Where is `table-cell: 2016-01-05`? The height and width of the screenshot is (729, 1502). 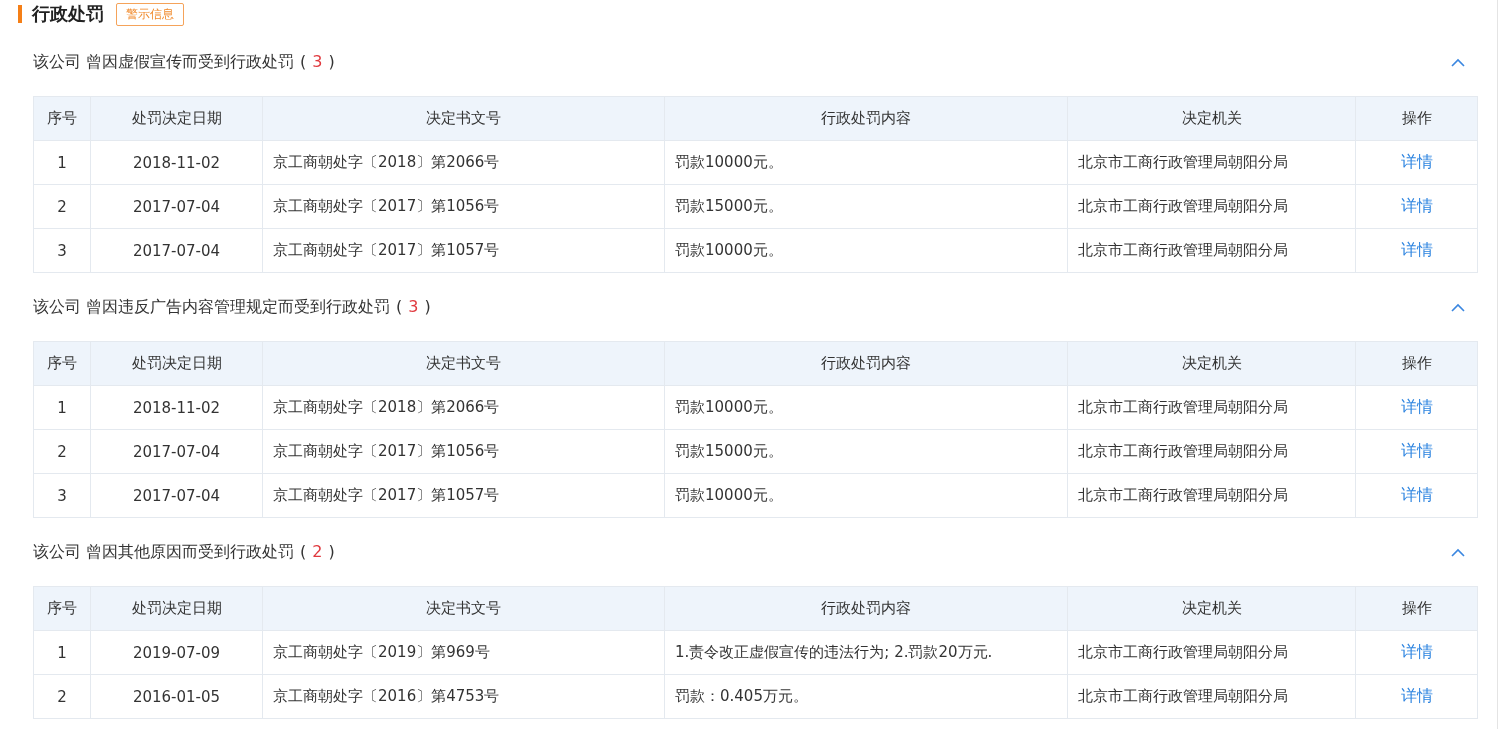 table-cell: 2016-01-05 is located at coordinates (176, 696).